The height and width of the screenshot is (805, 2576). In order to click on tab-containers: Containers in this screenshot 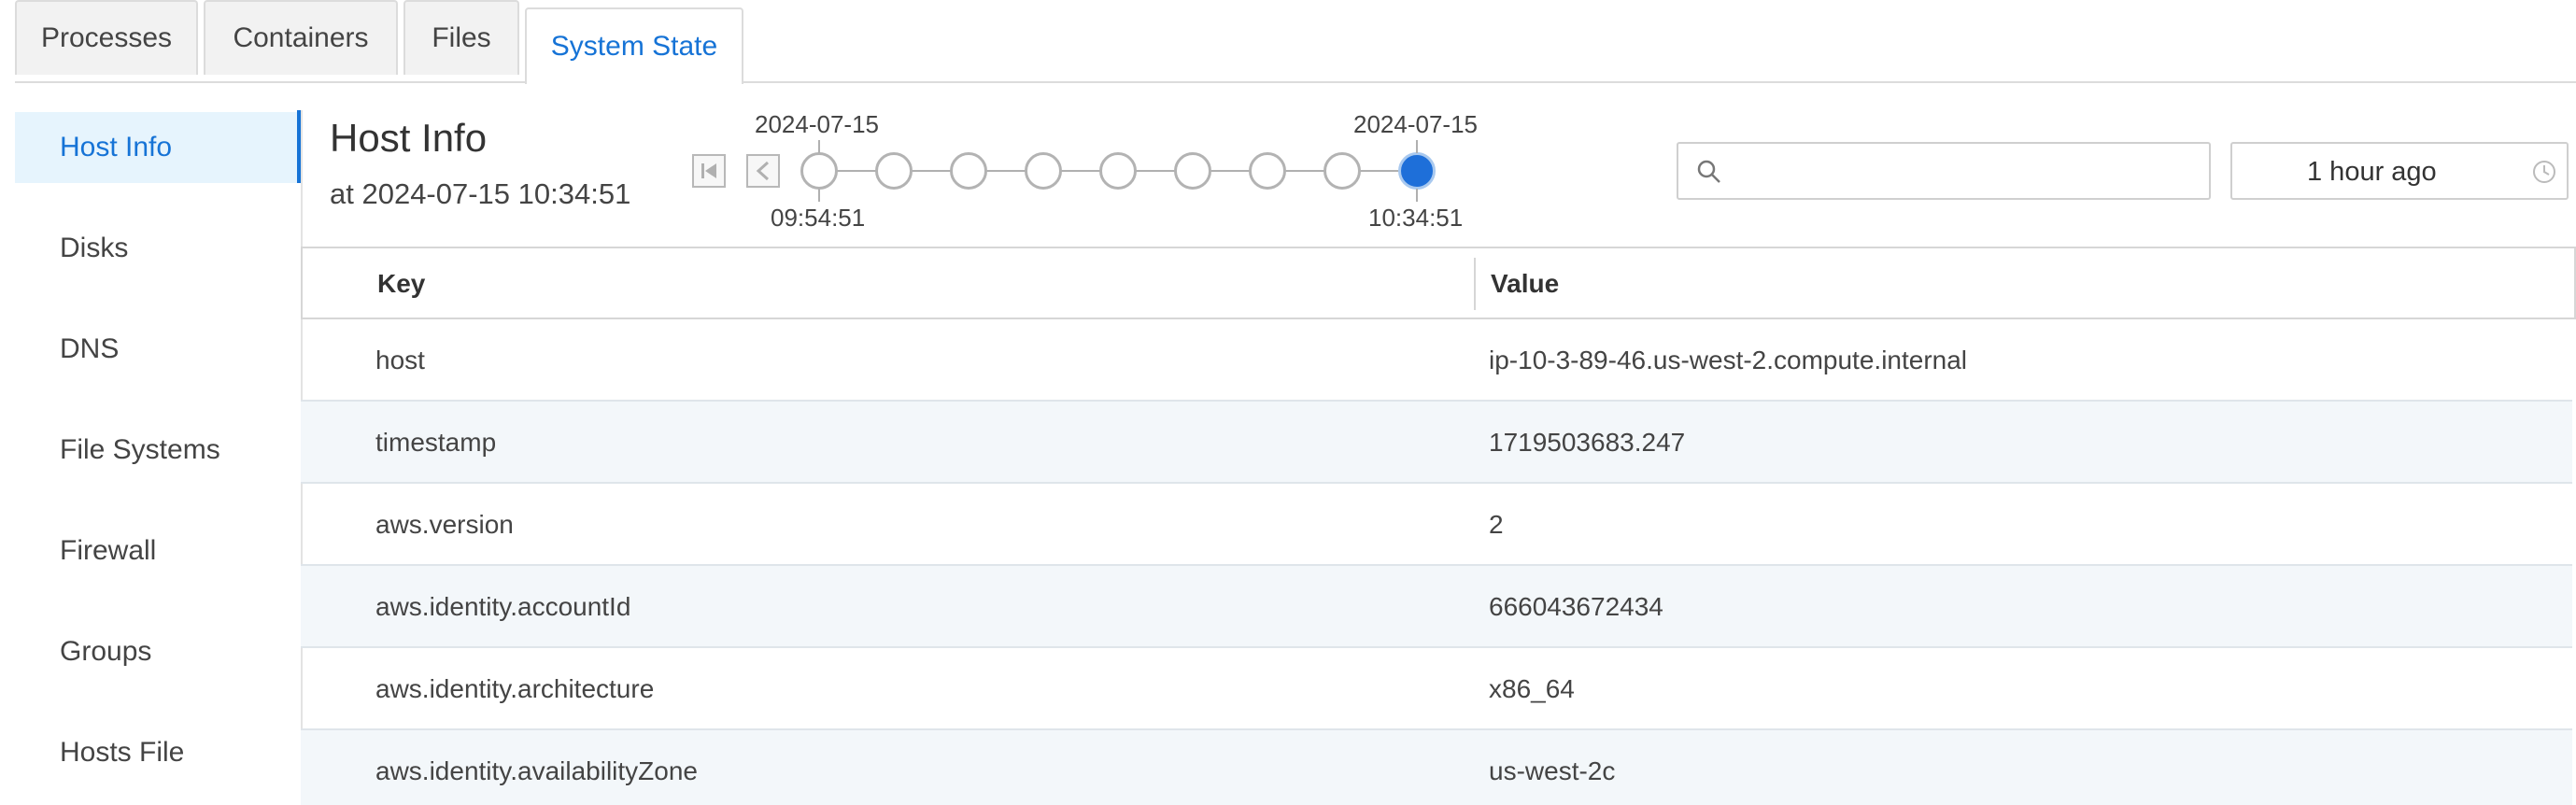, I will do `click(301, 37)`.